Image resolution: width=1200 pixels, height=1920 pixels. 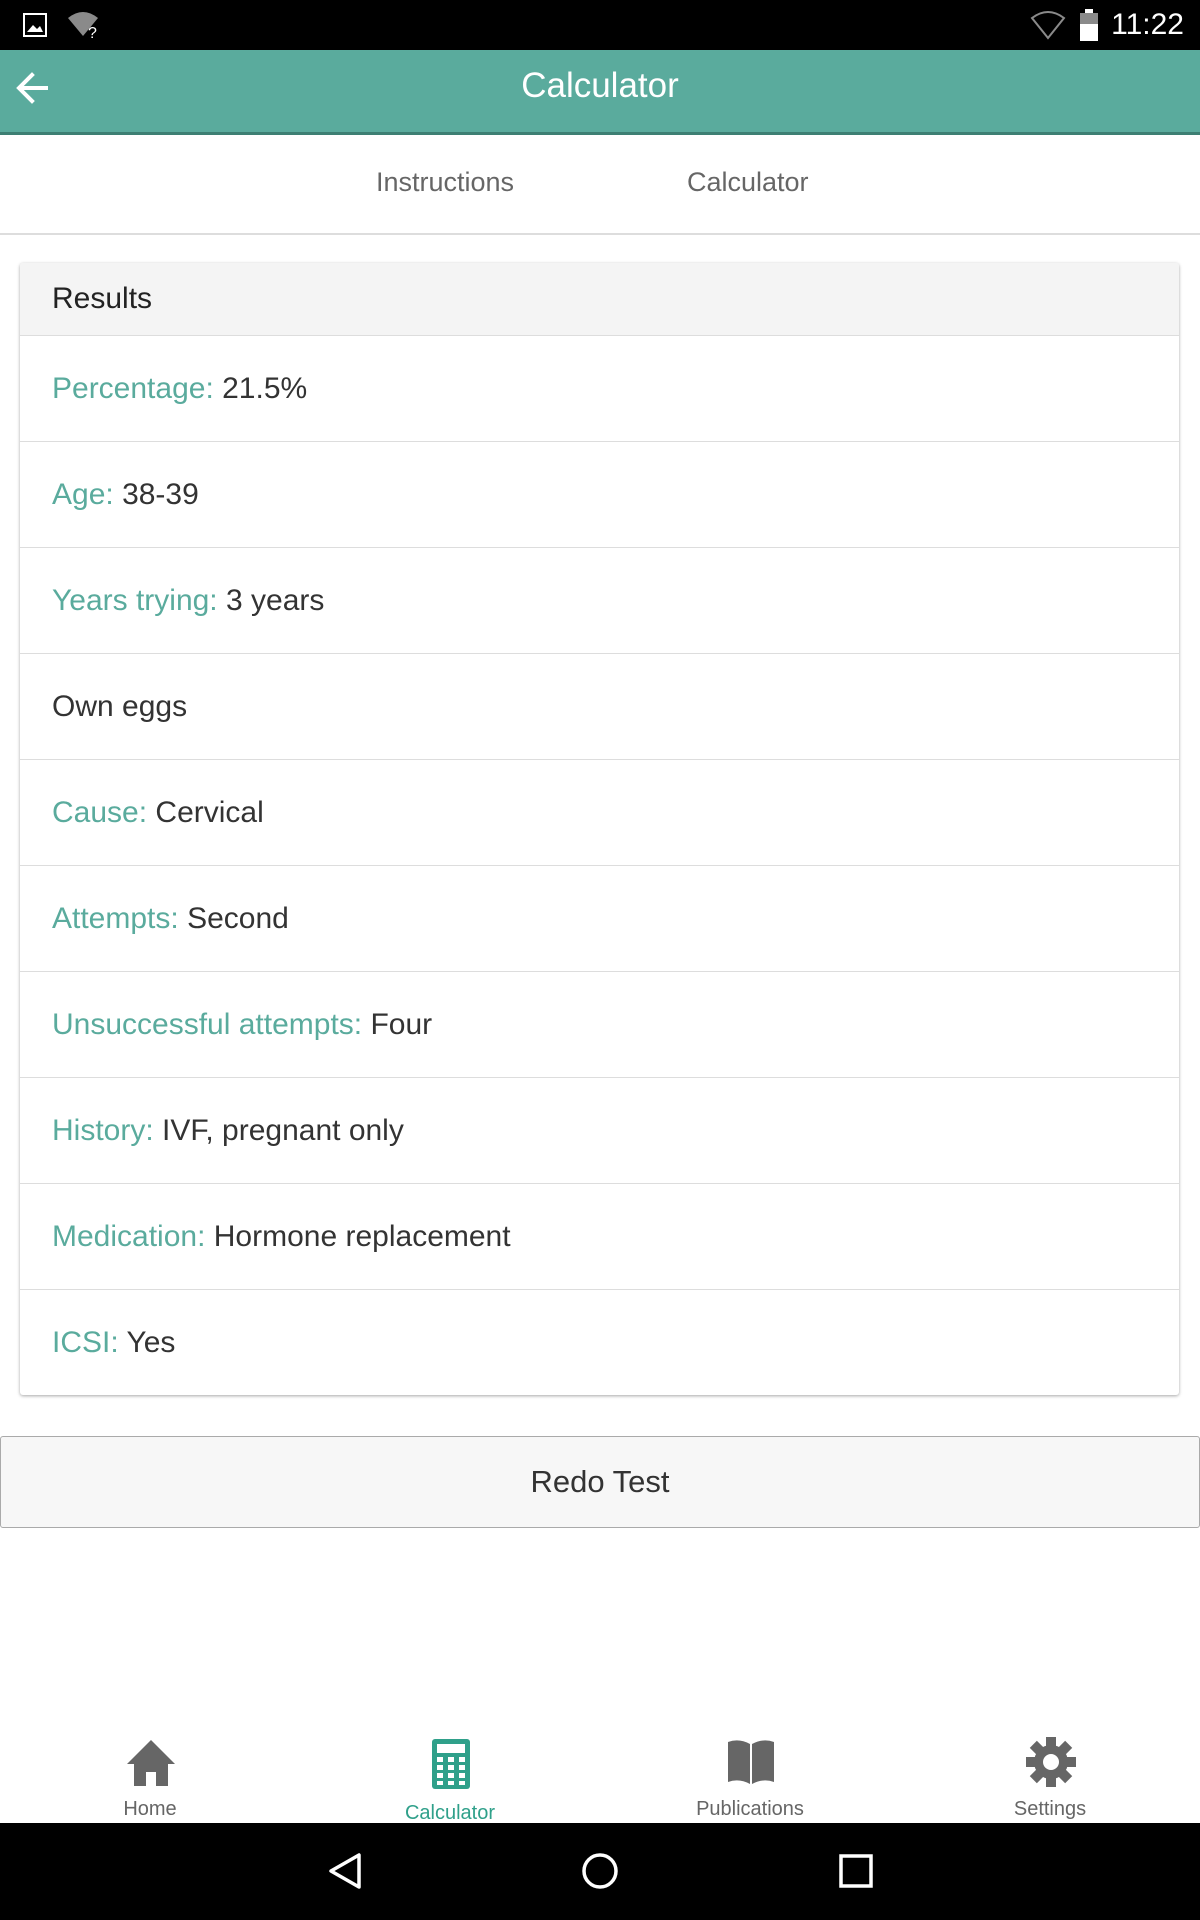 I want to click on result-row-icsi: ICSI: Yes, so click(x=599, y=1342).